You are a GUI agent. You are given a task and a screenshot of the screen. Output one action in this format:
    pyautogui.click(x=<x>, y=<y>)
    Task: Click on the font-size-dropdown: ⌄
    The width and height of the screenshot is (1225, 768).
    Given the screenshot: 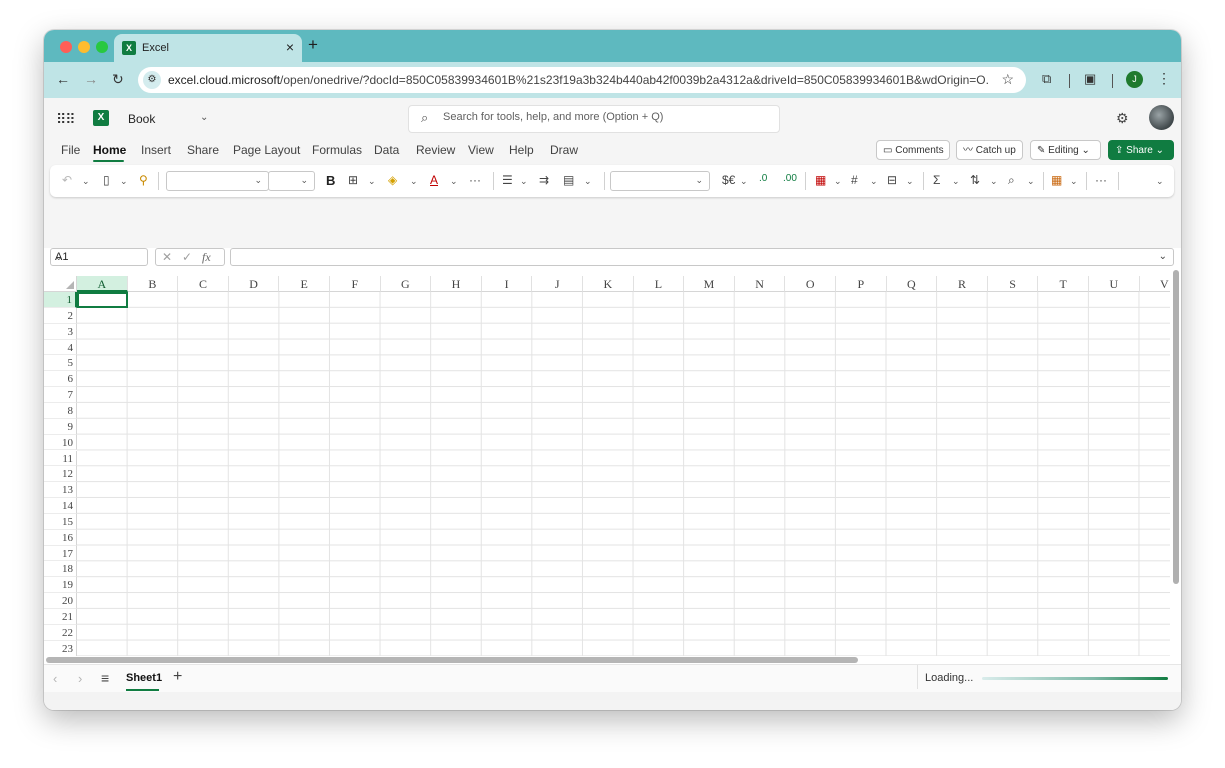 What is the action you would take?
    pyautogui.click(x=291, y=181)
    